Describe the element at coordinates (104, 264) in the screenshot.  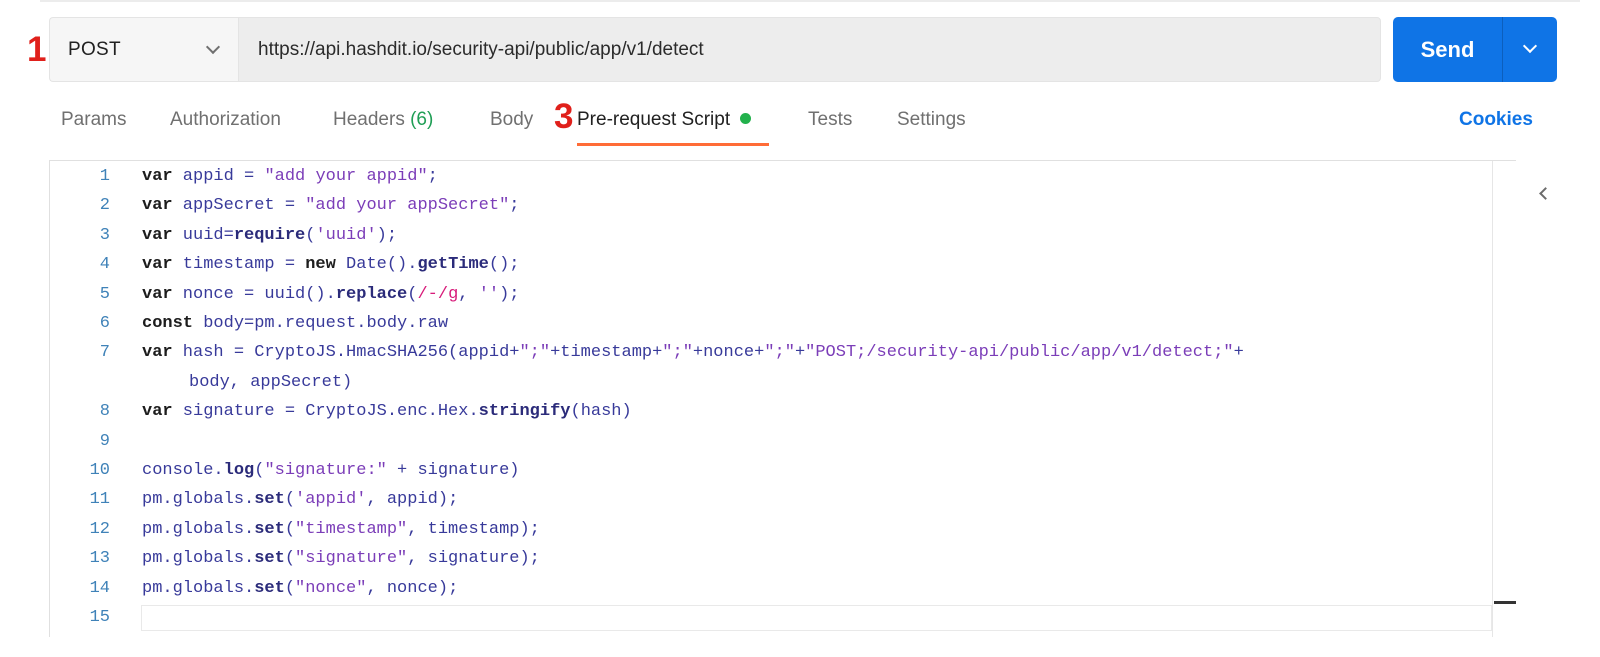
I see `line-number: 4` at that location.